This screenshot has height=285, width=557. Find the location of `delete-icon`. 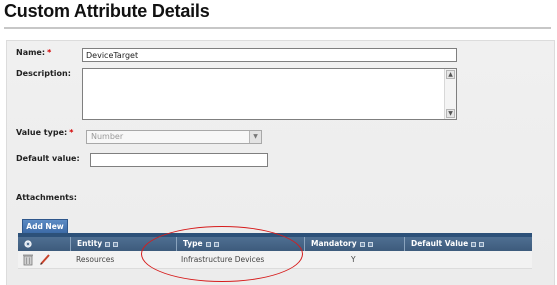

delete-icon is located at coordinates (28, 260).